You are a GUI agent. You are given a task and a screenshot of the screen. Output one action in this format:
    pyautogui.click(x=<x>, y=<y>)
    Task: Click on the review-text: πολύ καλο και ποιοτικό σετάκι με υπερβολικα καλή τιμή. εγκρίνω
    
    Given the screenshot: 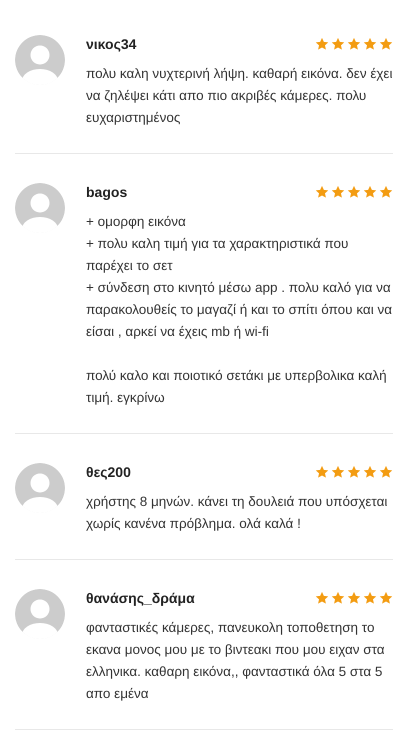 What is the action you would take?
    pyautogui.click(x=237, y=387)
    